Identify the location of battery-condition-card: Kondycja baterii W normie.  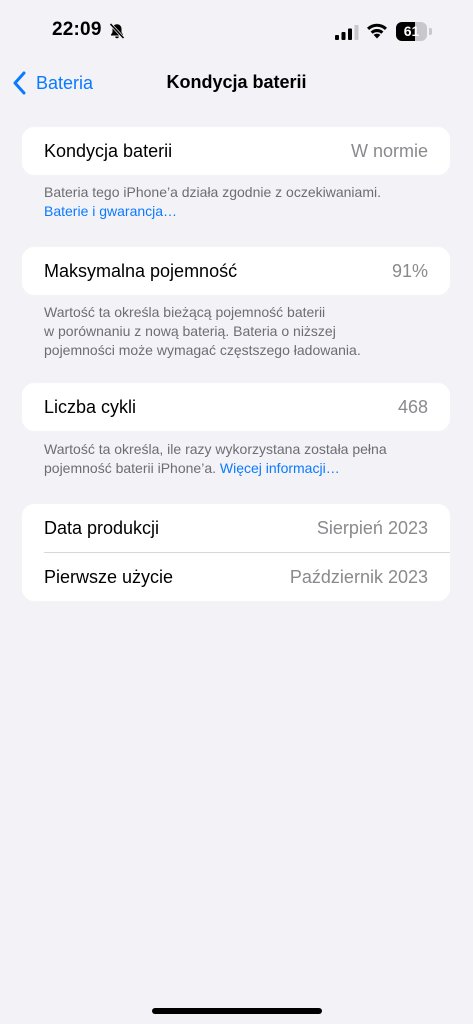
(236, 151).